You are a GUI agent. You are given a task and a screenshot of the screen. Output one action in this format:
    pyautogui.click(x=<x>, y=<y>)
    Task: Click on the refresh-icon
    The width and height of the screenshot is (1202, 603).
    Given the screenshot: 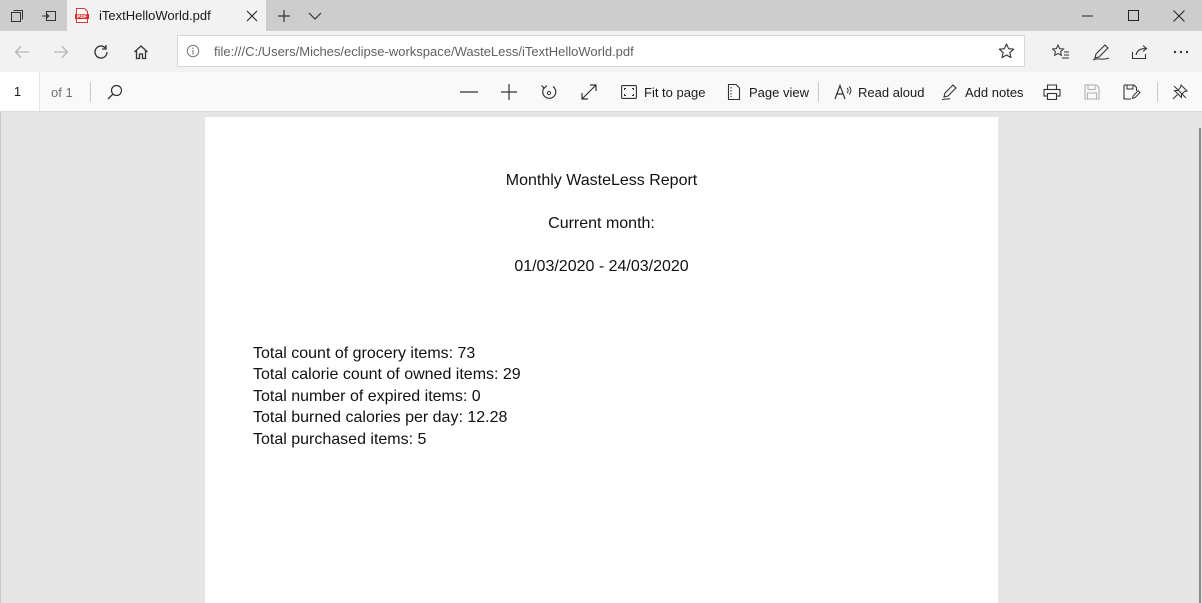 What is the action you would take?
    pyautogui.click(x=101, y=51)
    